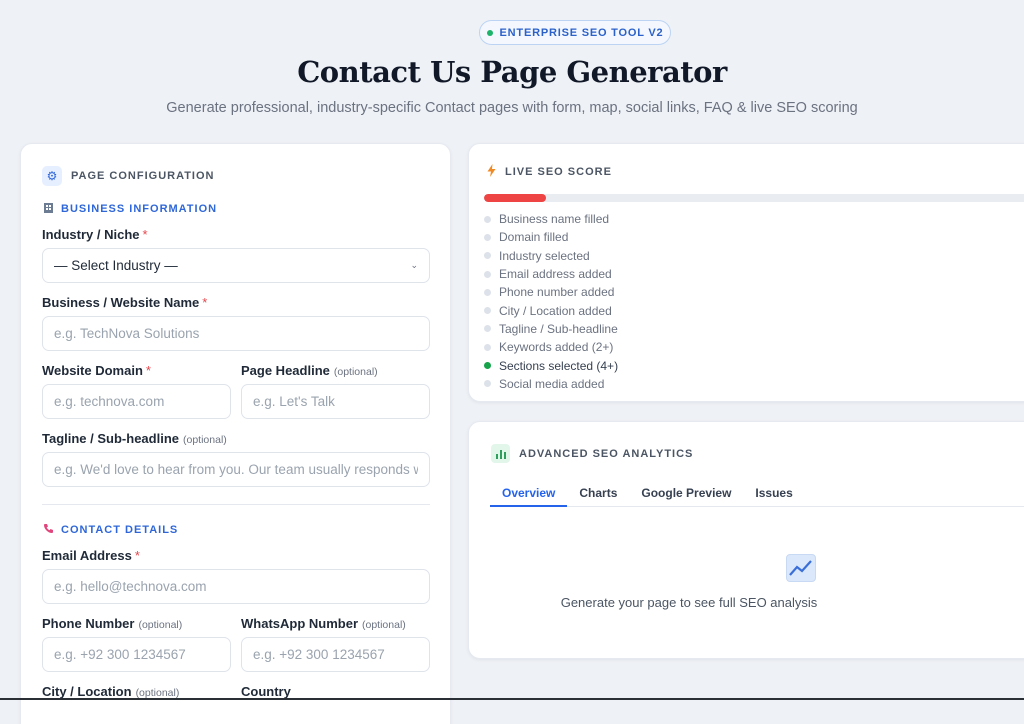 The width and height of the screenshot is (1024, 724). Describe the element at coordinates (121, 302) in the screenshot. I see `business-name-label-text: Business / Website Name` at that location.